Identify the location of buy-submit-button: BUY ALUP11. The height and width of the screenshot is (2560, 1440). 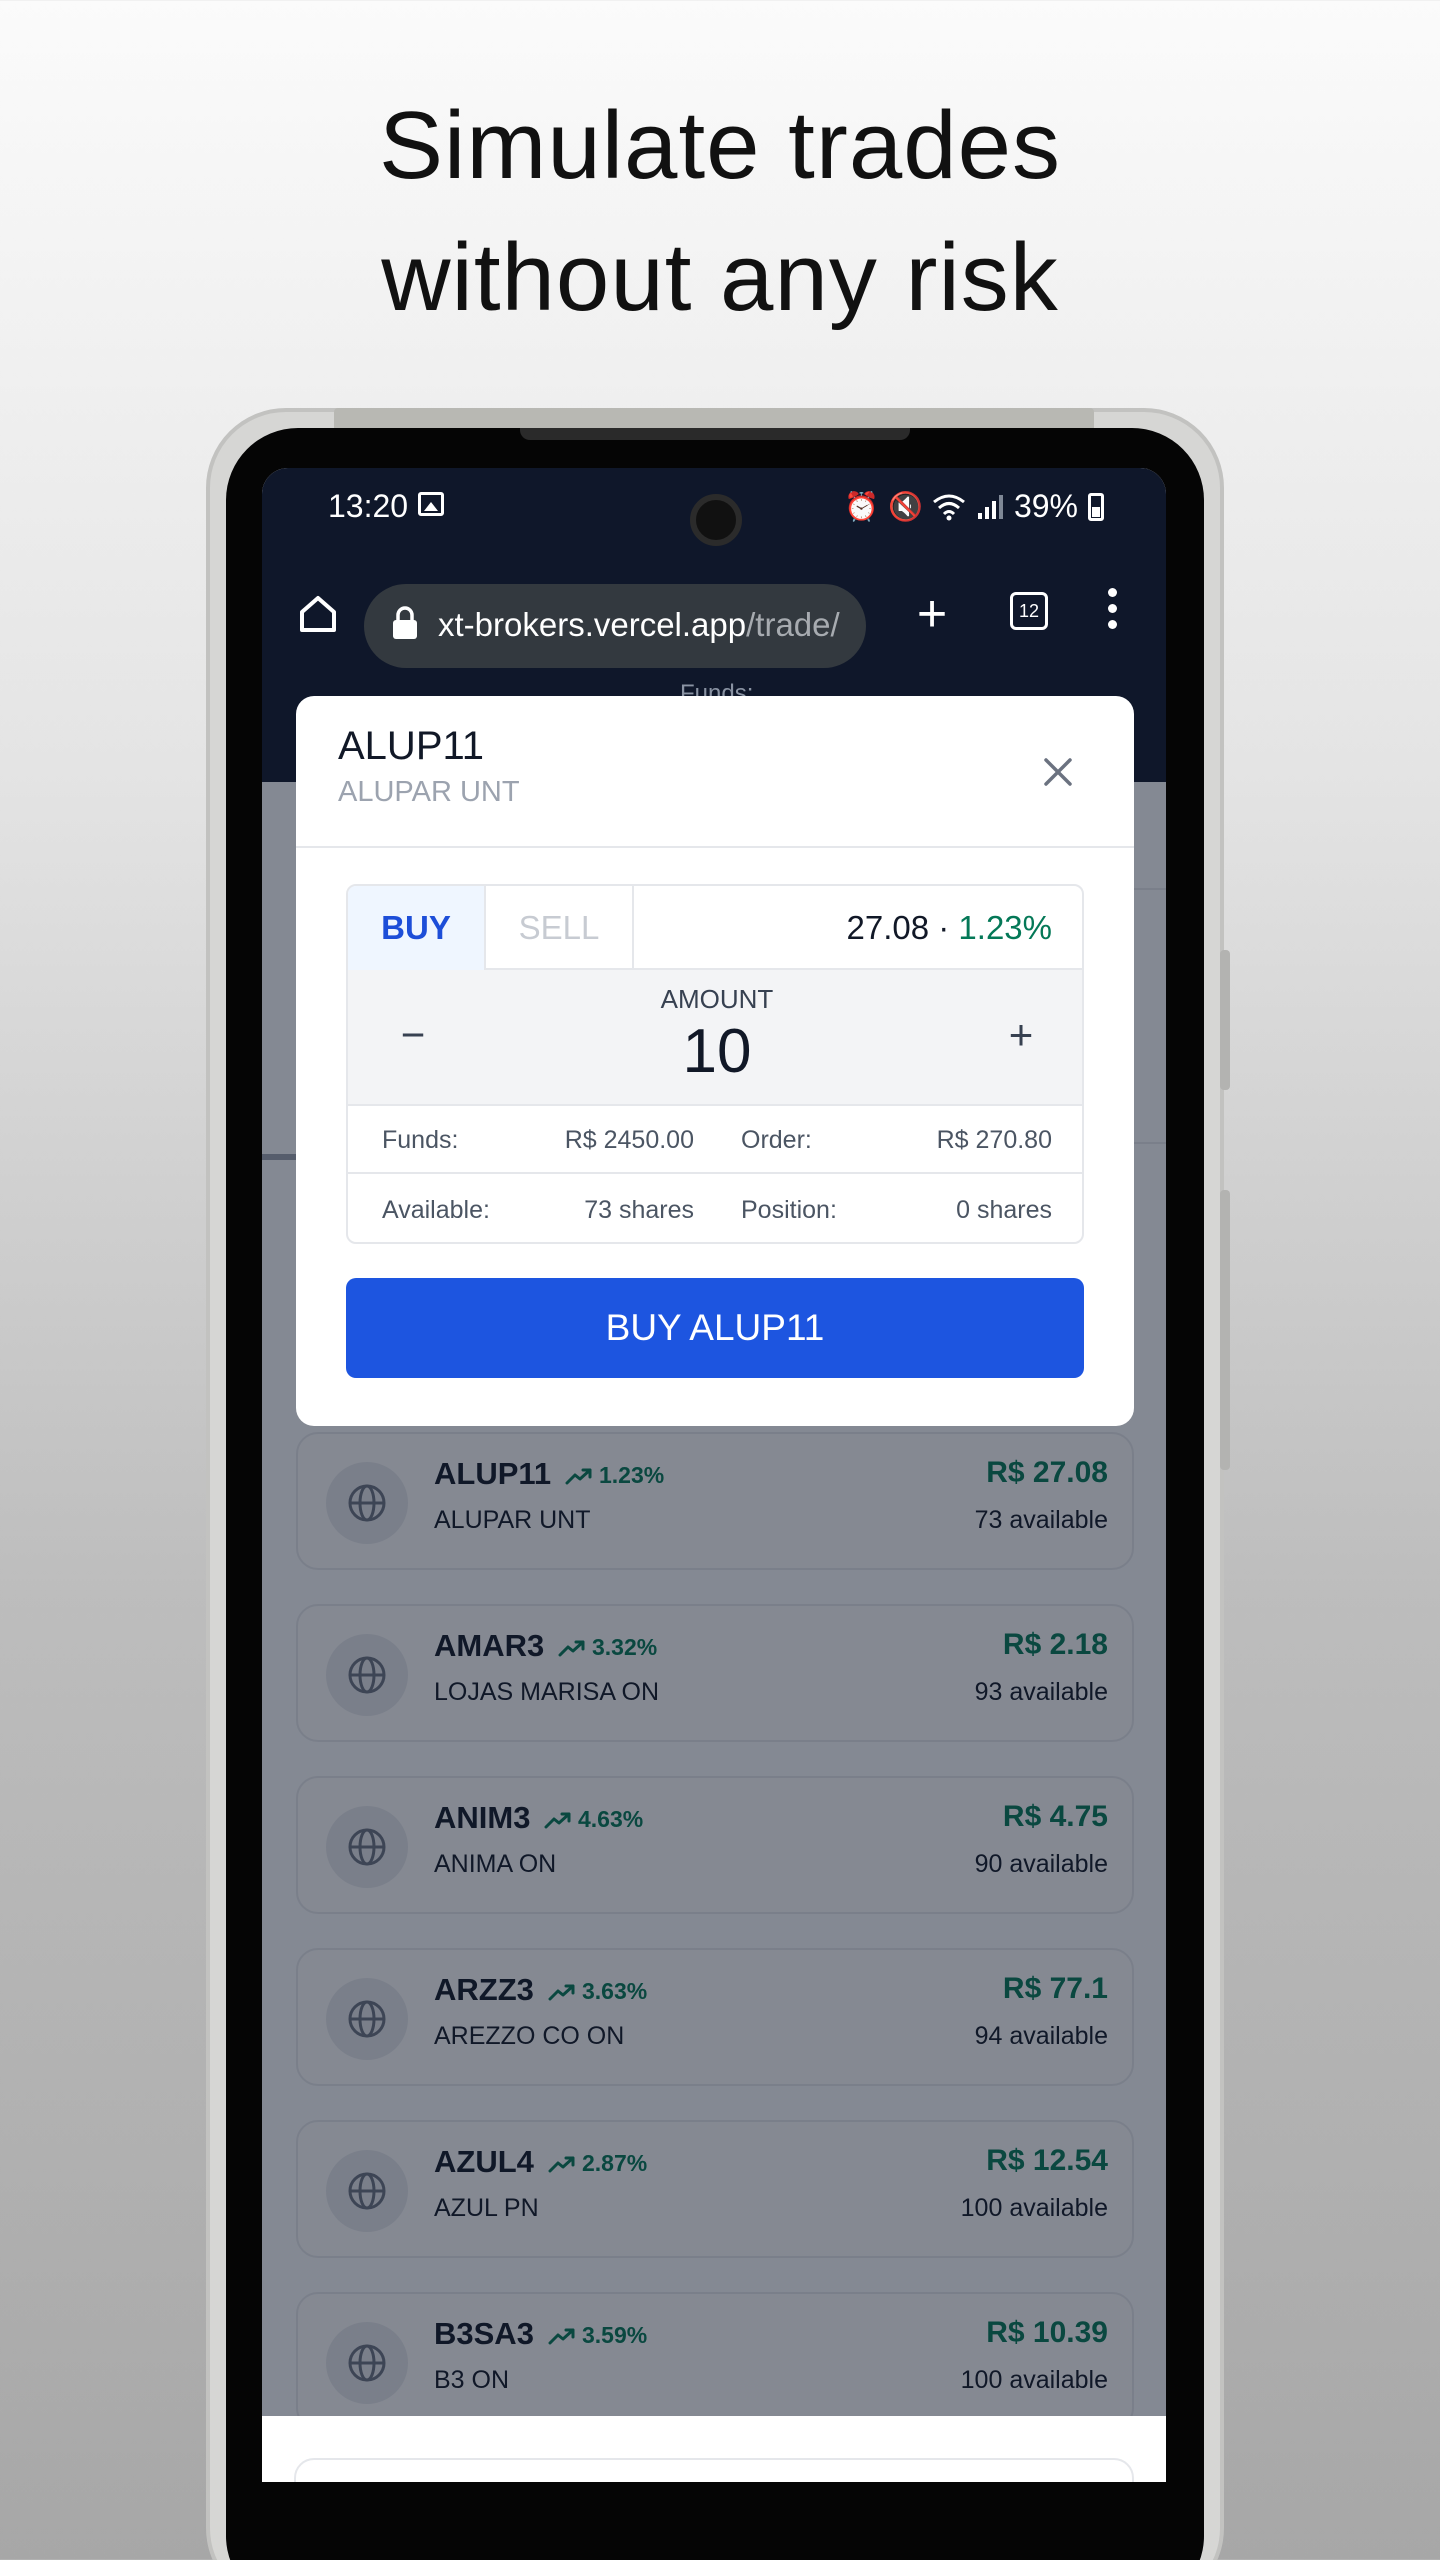
(715, 1328).